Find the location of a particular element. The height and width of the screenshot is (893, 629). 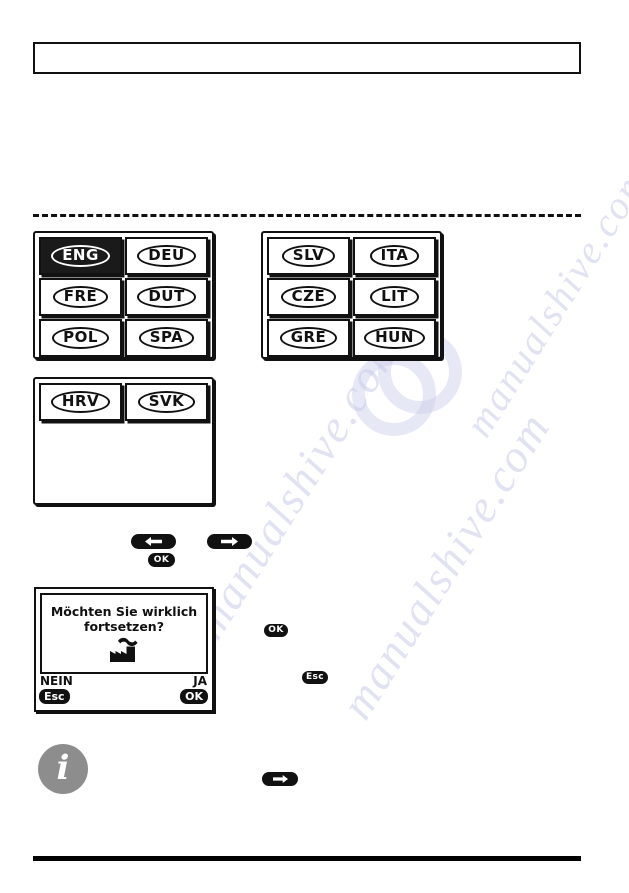

language-key-eng: ENG is located at coordinates (80, 256).